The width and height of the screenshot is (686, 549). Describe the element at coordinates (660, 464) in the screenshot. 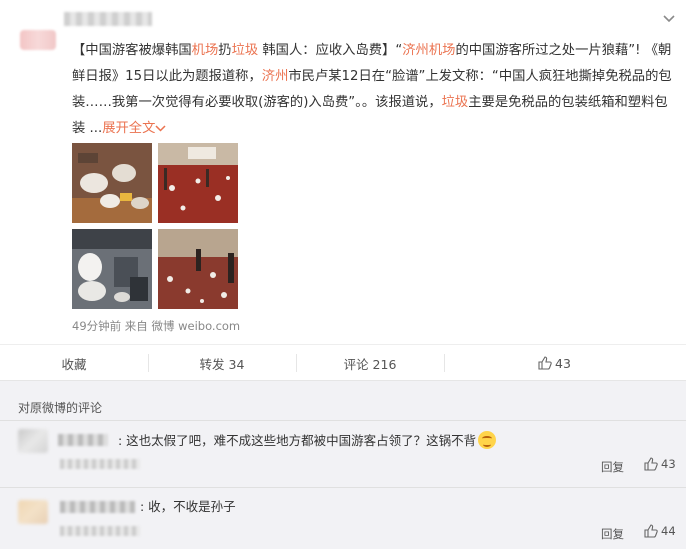

I see `comment-like-button: 43` at that location.